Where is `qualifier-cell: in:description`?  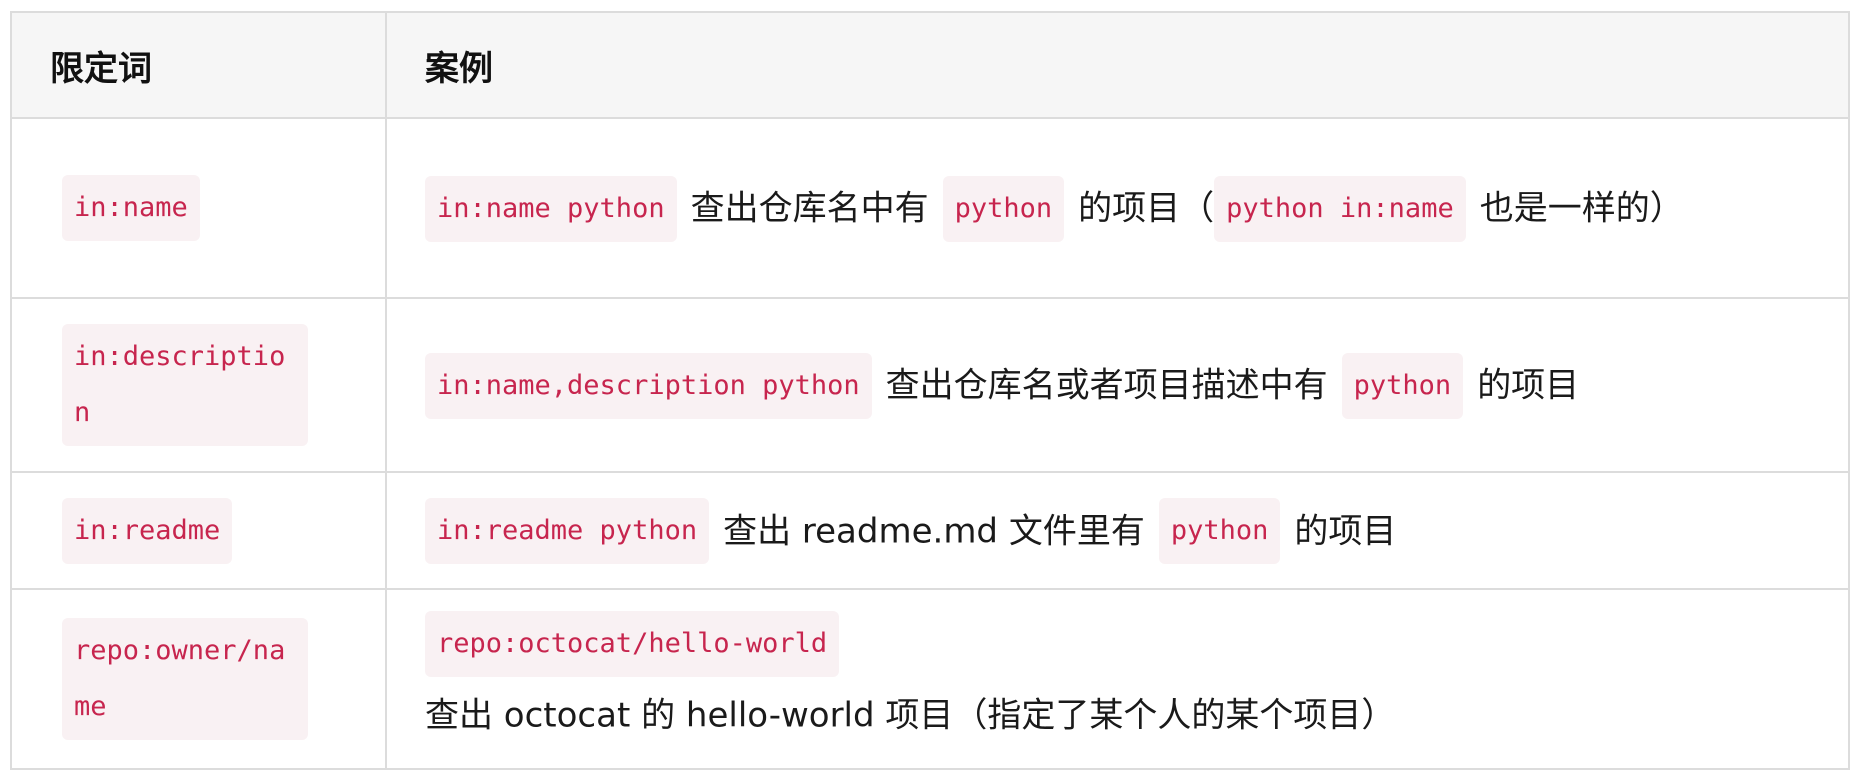 qualifier-cell: in:description is located at coordinates (198, 385).